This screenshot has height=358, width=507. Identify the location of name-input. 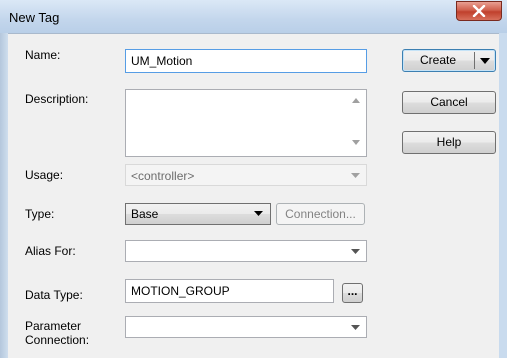
(246, 61).